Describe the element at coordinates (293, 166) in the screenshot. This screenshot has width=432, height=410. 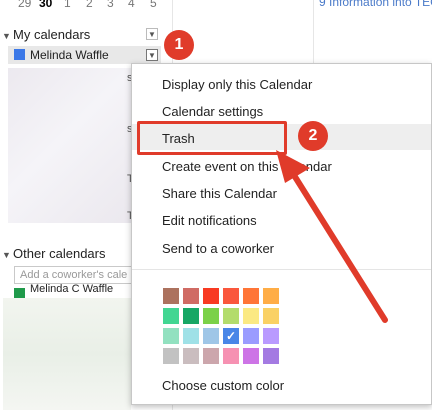
I see `arrow-head` at that location.